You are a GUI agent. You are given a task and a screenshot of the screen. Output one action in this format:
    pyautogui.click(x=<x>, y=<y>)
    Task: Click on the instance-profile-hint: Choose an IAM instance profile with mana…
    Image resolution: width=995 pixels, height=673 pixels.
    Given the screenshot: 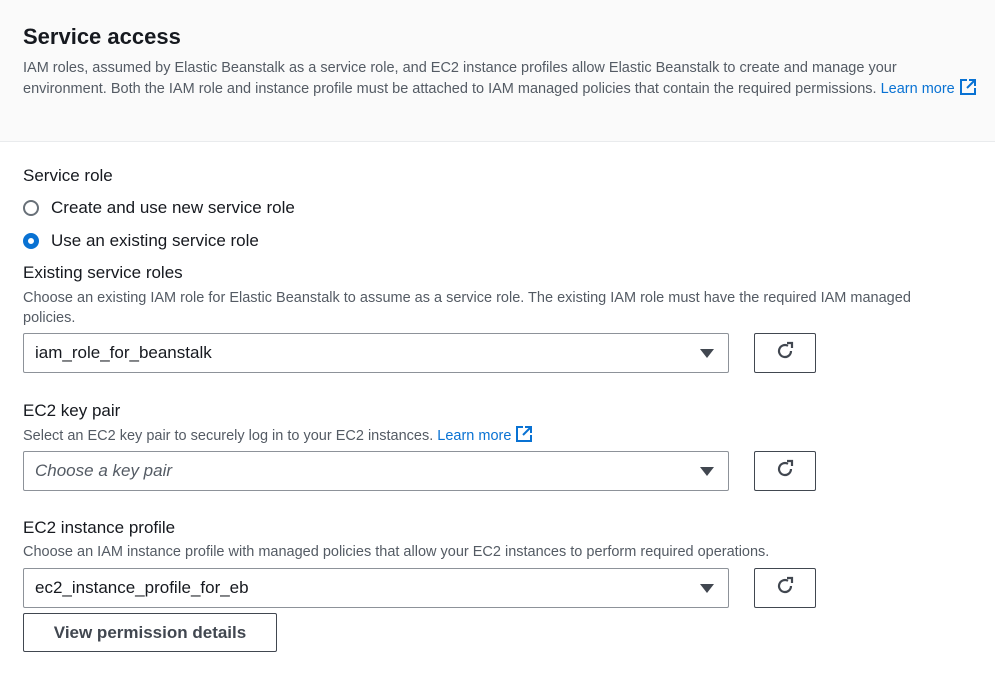 What is the action you would take?
    pyautogui.click(x=396, y=552)
    